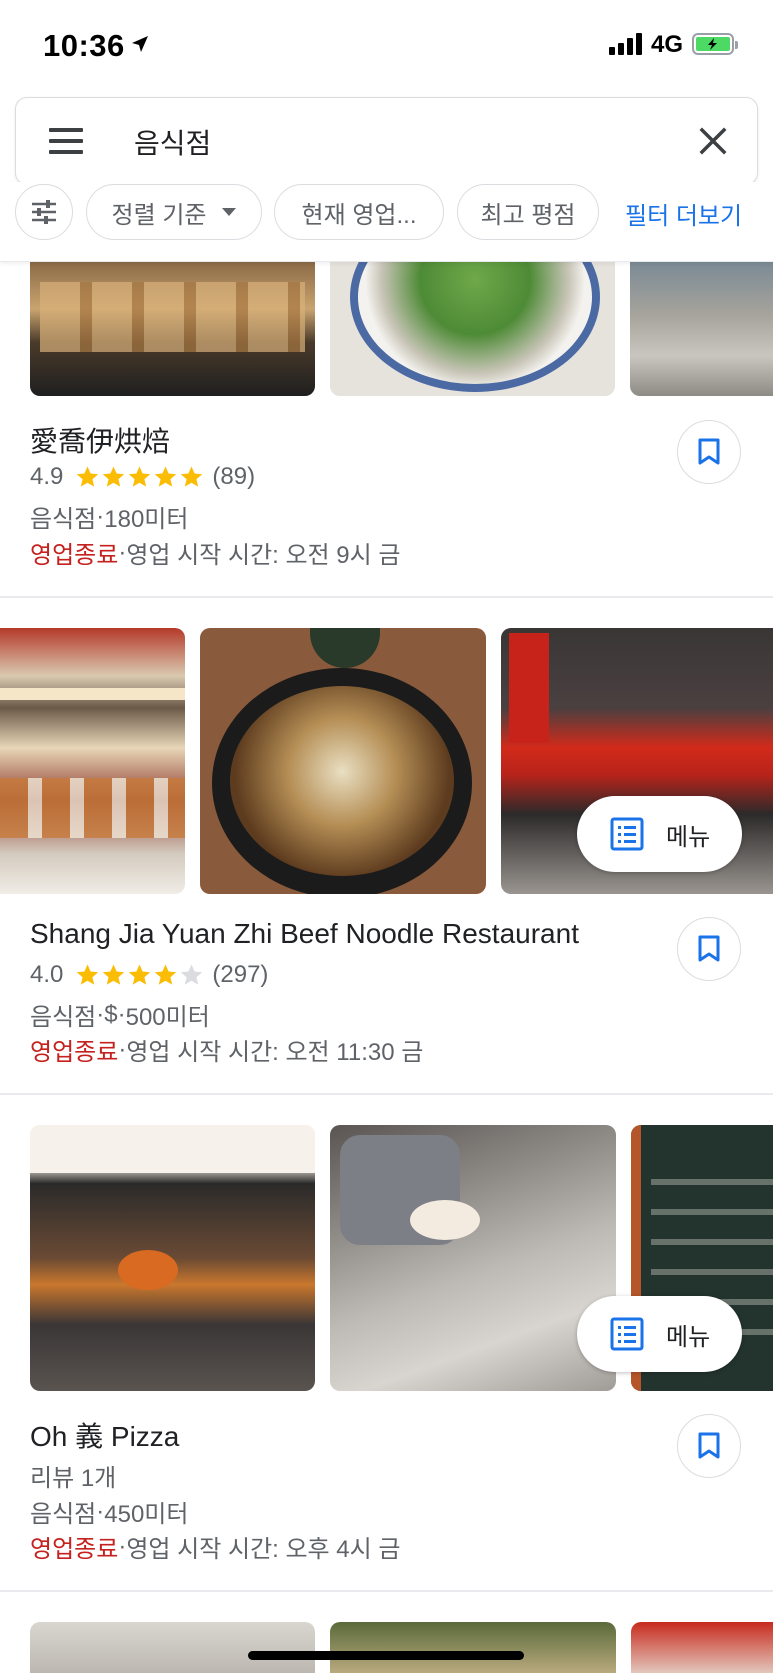 The height and width of the screenshot is (1673, 773). Describe the element at coordinates (167, 1017) in the screenshot. I see `distance: 500미터` at that location.